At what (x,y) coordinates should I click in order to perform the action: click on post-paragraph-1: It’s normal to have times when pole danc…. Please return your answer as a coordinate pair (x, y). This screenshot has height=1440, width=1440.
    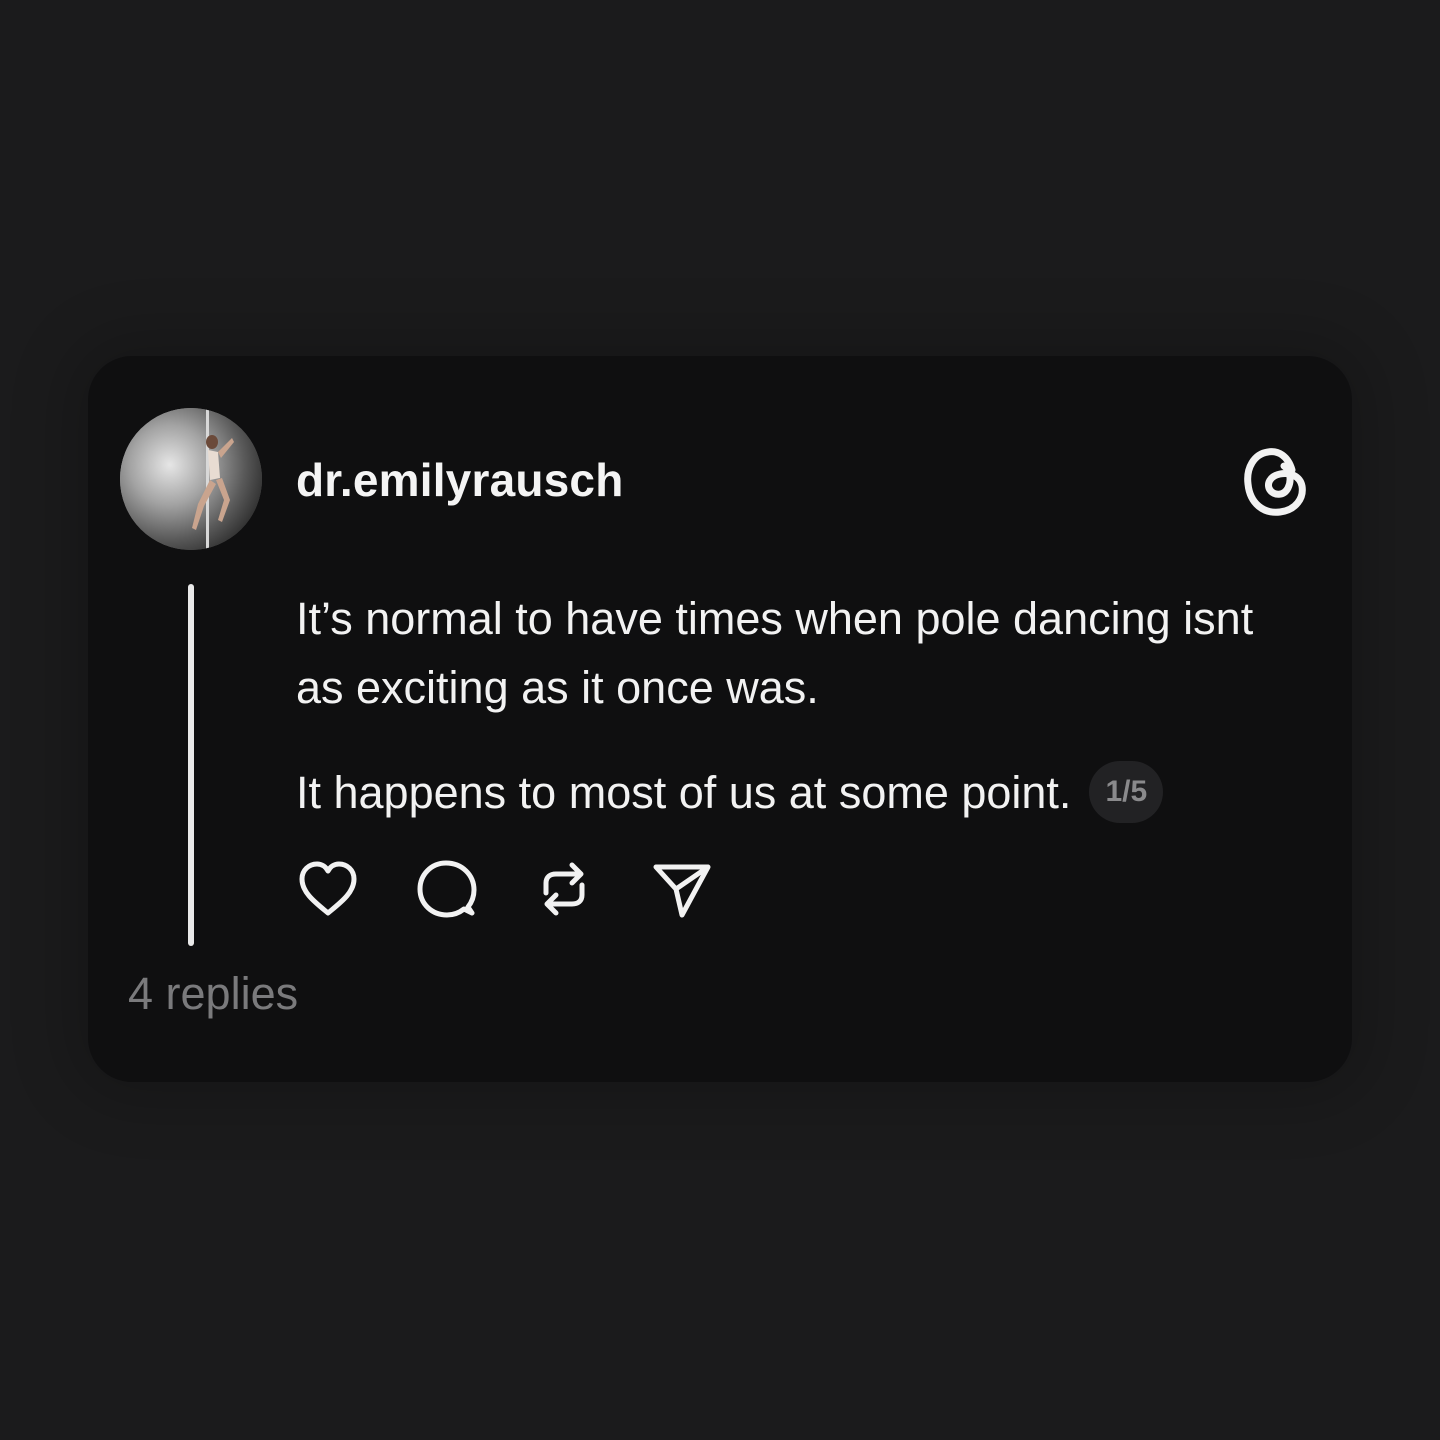
    Looking at the image, I should click on (775, 653).